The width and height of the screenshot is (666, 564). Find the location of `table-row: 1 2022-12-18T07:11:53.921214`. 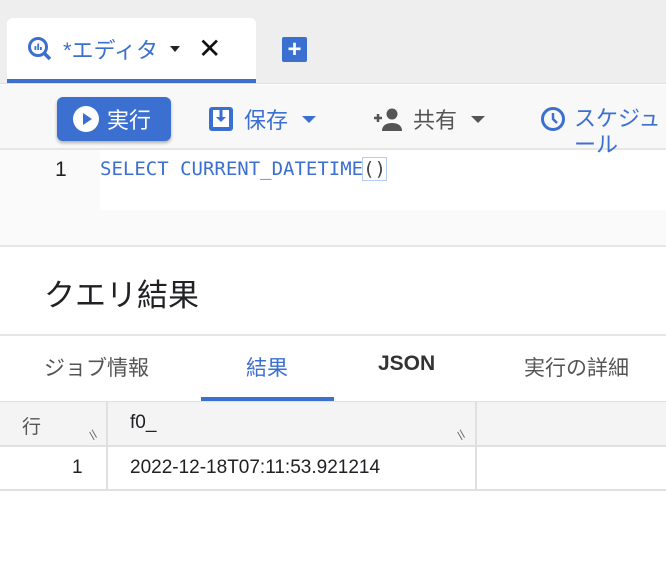

table-row: 1 2022-12-18T07:11:53.921214 is located at coordinates (333, 469).